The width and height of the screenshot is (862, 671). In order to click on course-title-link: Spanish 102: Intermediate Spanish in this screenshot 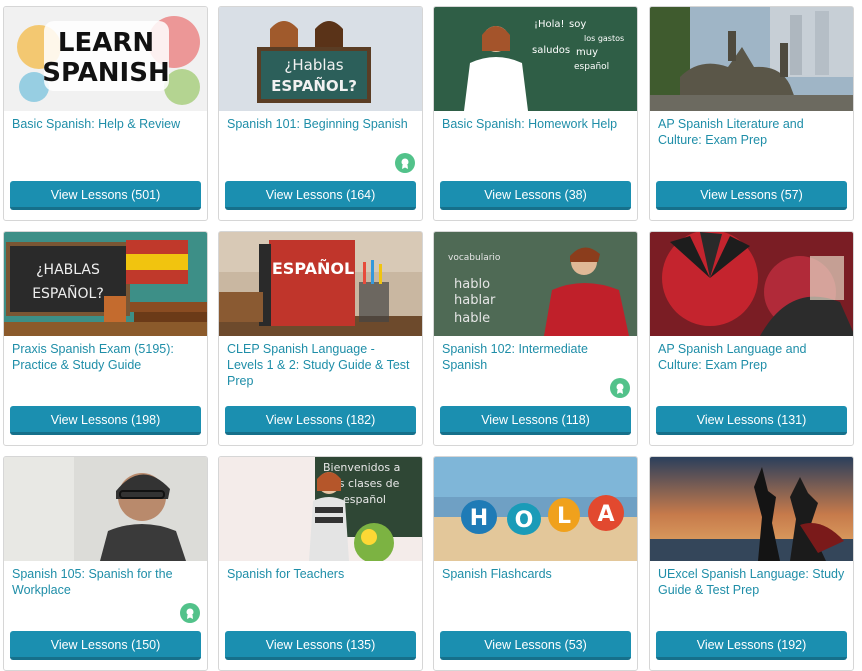, I will do `click(535, 357)`.